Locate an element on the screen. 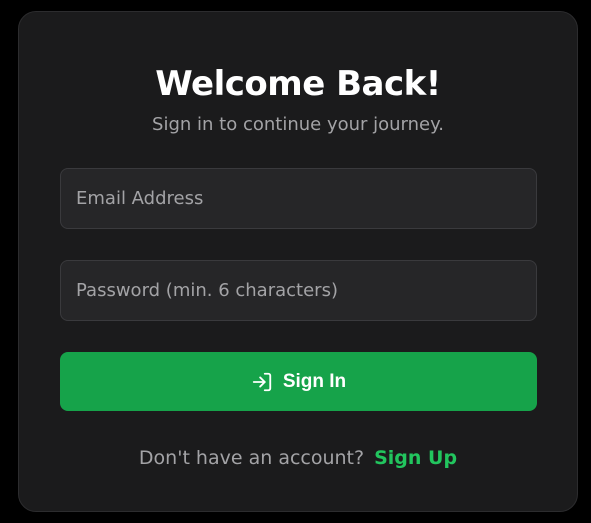  log-in-icon is located at coordinates (262, 382).